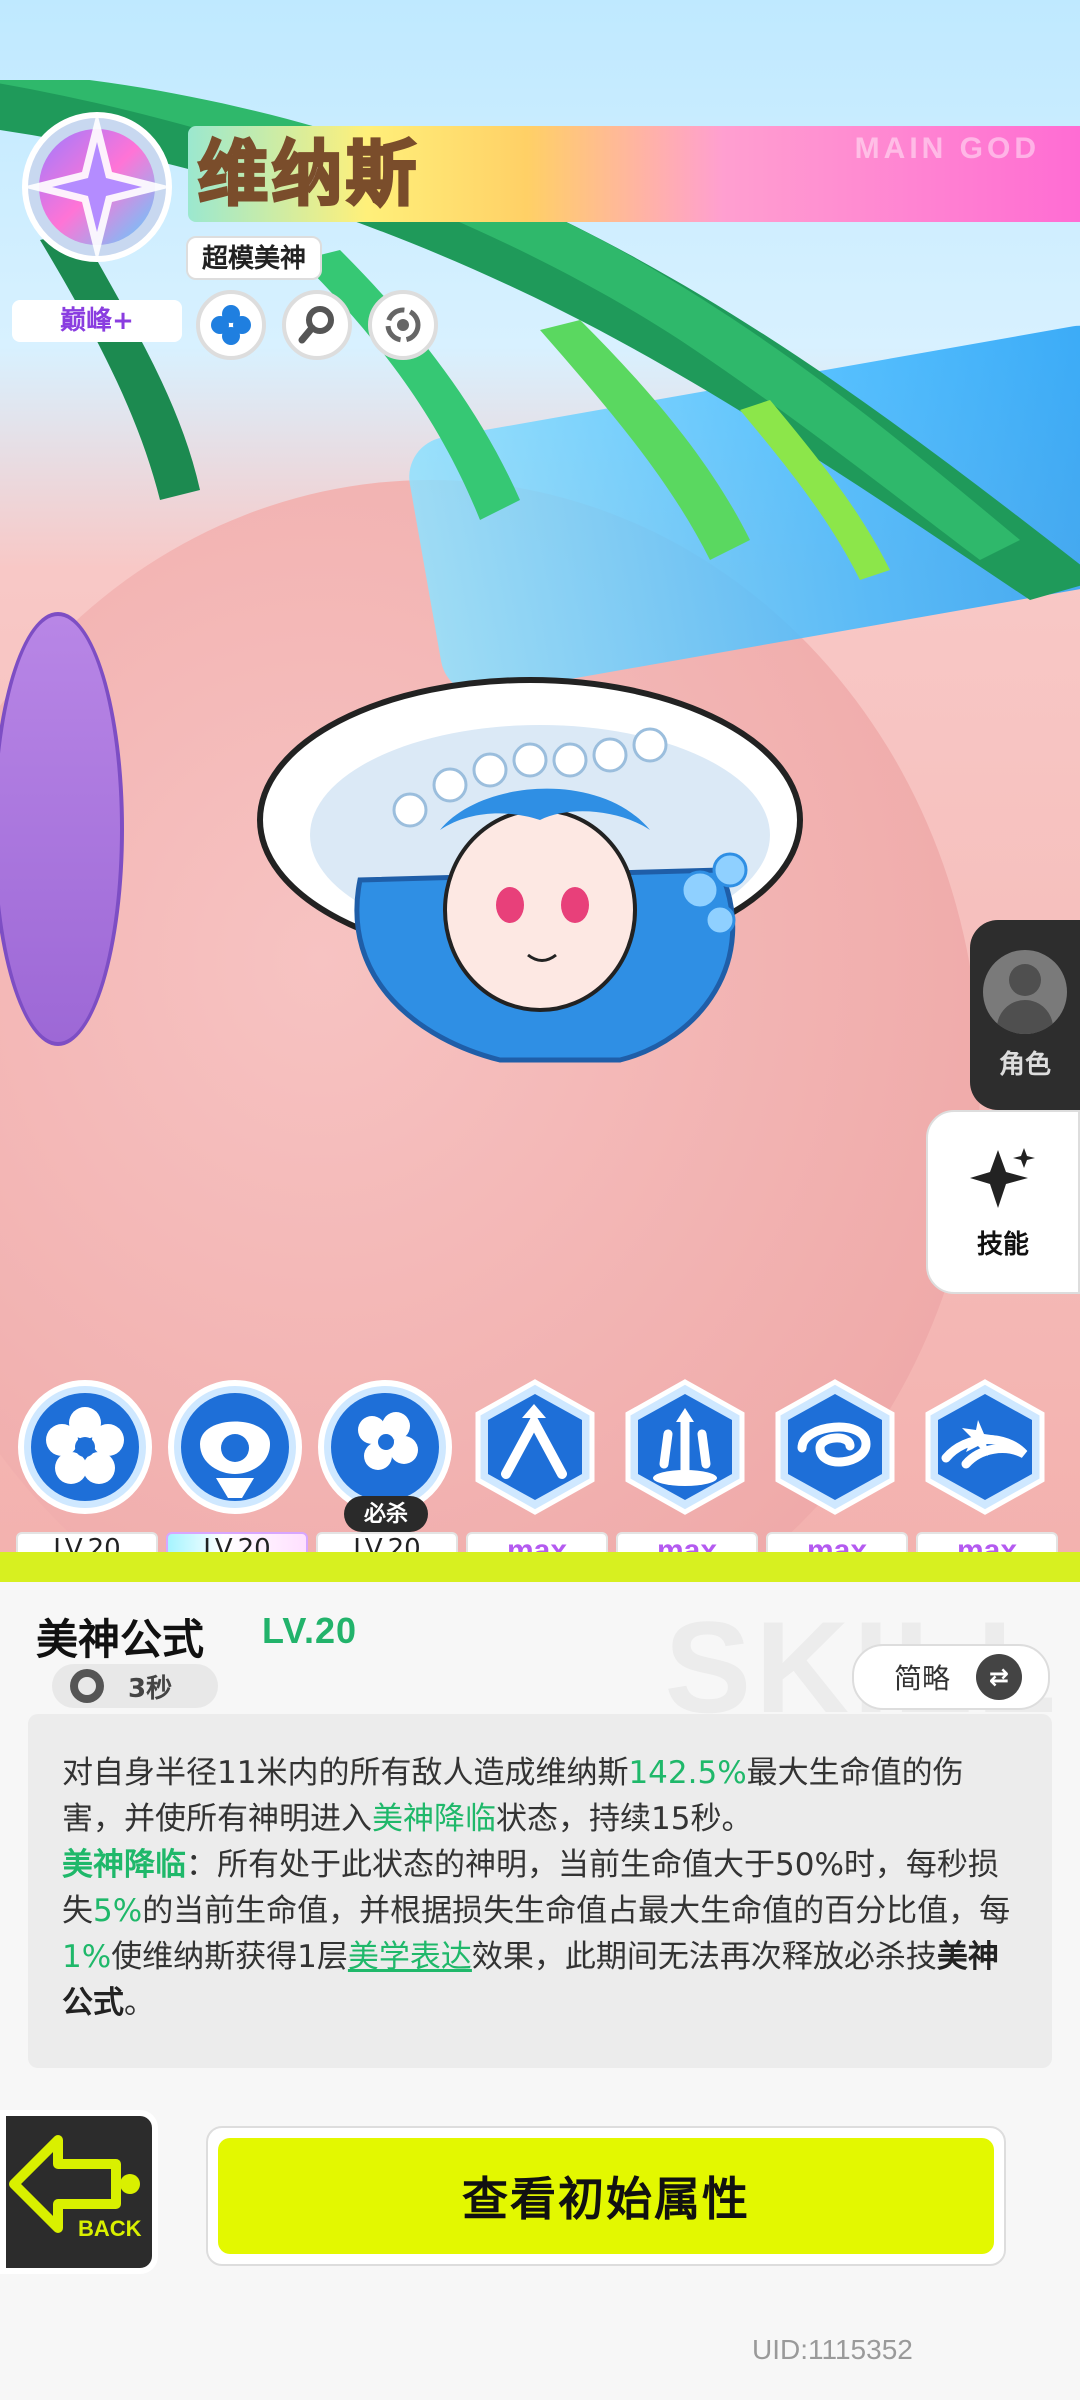  I want to click on desc-link: 美学表达, so click(410, 1957).